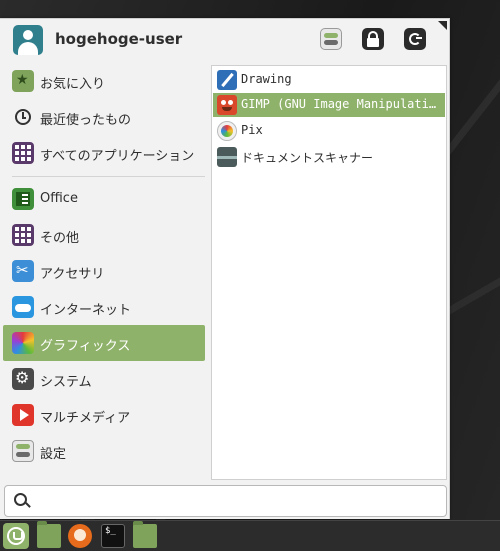 This screenshot has height=551, width=500. What do you see at coordinates (59, 198) in the screenshot?
I see `category-label: Office` at bounding box center [59, 198].